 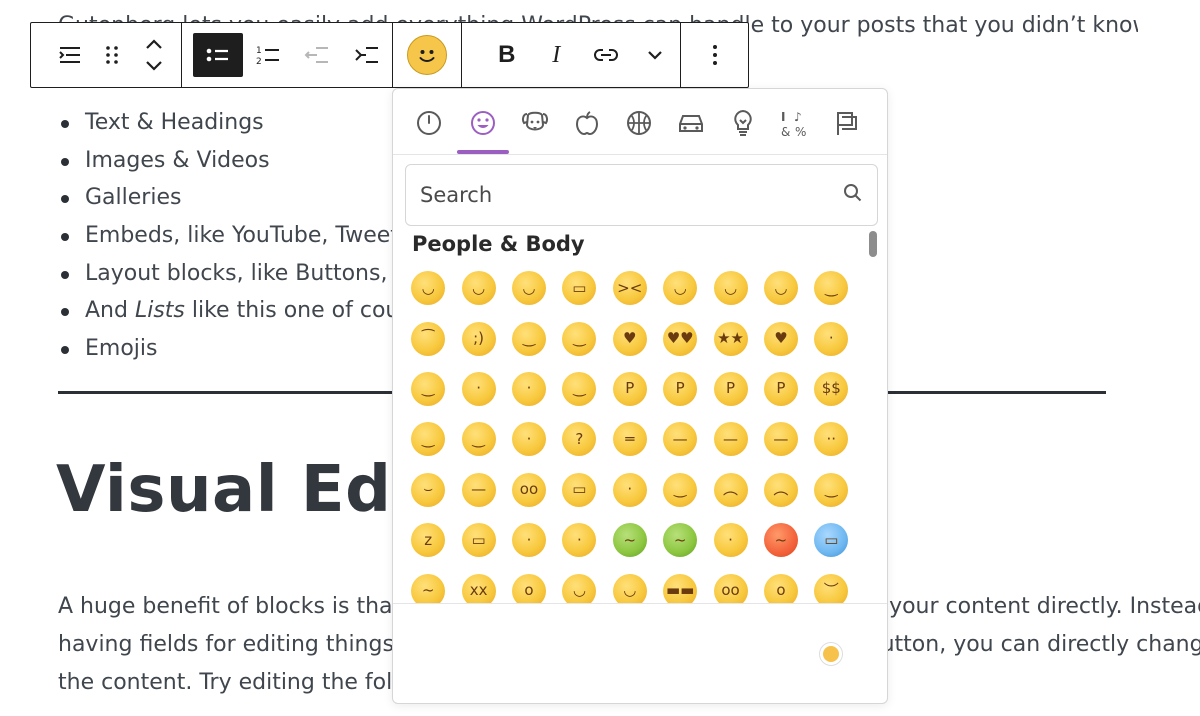 What do you see at coordinates (680, 288) in the screenshot?
I see `emoji-grinning-face-sweat: ◡` at bounding box center [680, 288].